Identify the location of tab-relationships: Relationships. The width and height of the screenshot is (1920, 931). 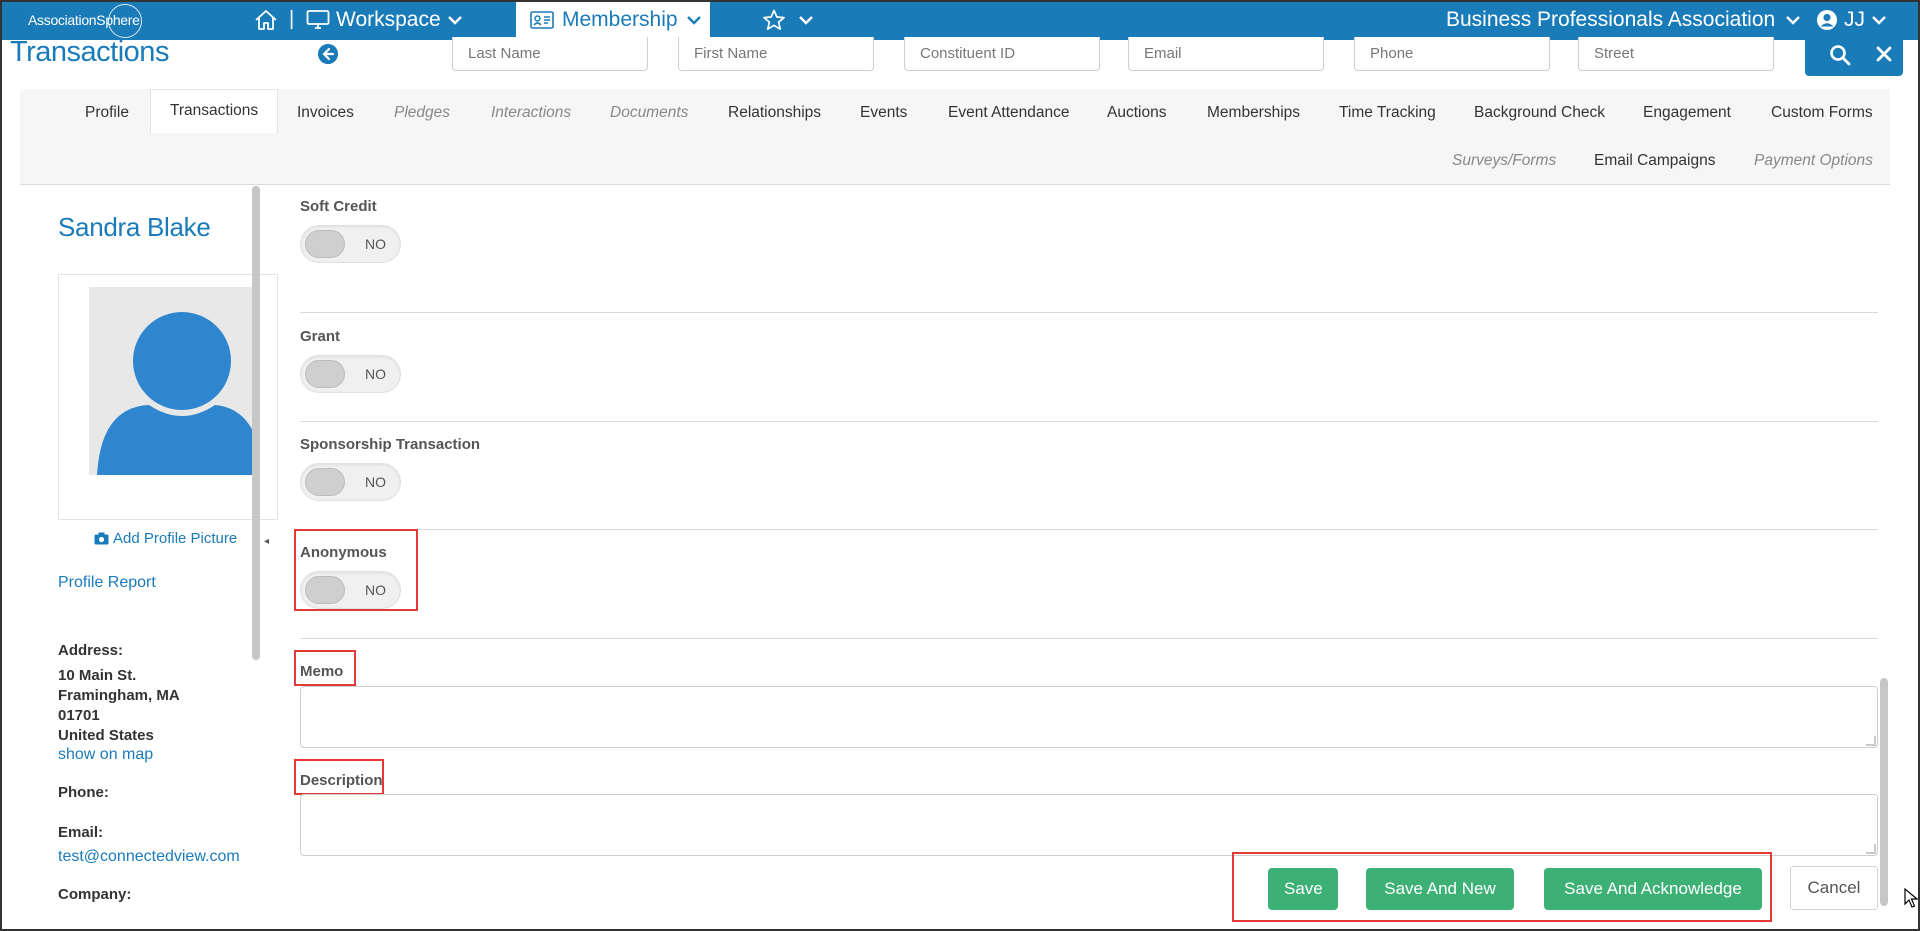
(774, 113).